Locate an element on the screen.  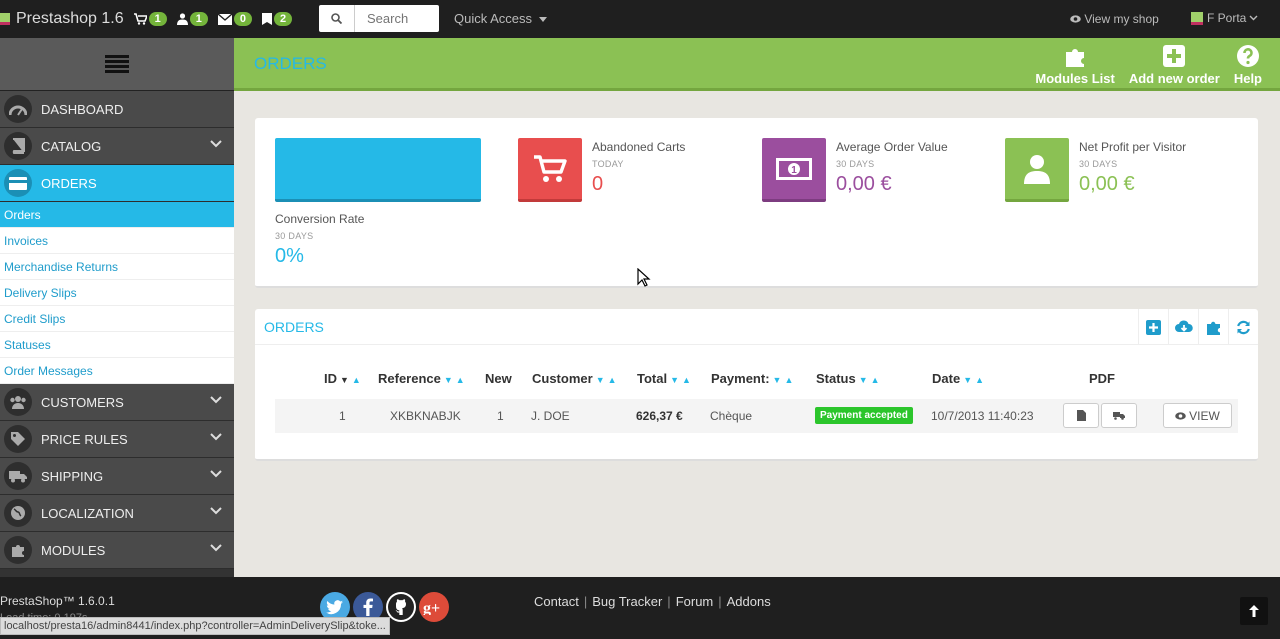
column-header-id: ID ▼ ▲ is located at coordinates (342, 378).